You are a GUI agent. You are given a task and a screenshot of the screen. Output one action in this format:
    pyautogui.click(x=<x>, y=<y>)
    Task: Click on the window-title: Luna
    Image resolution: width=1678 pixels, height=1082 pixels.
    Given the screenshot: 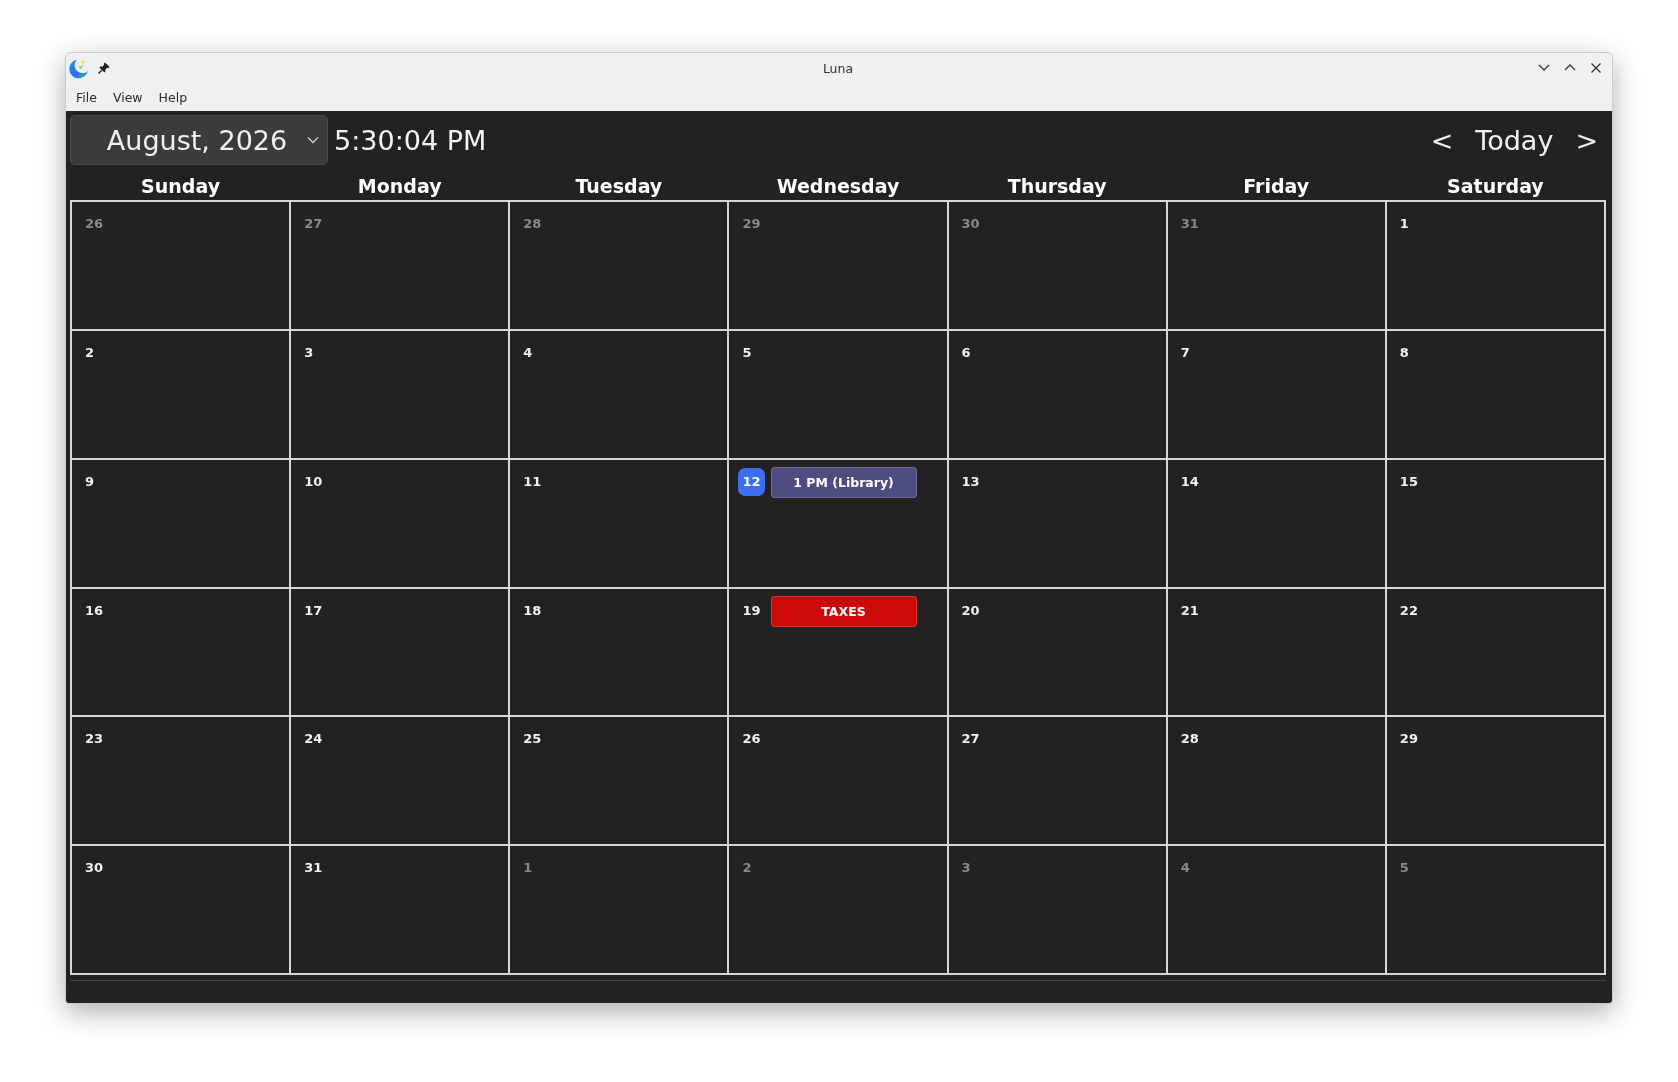 What is the action you would take?
    pyautogui.click(x=838, y=68)
    